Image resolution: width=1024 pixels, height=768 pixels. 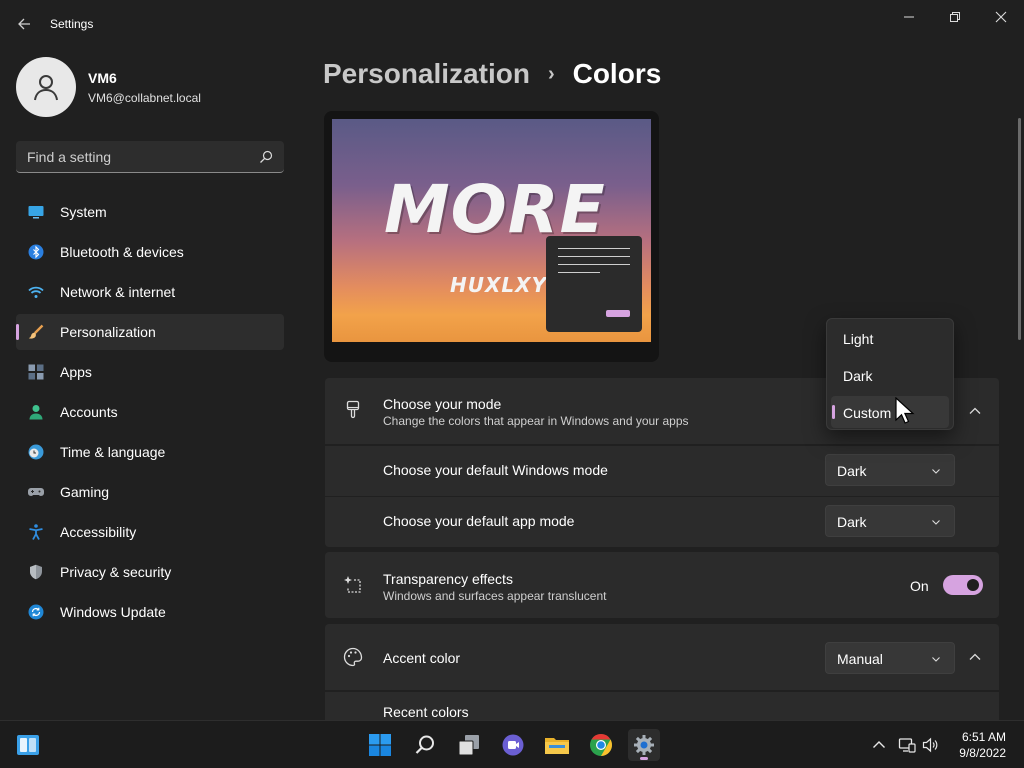 I want to click on mode-option-dark: Dark, so click(x=890, y=375).